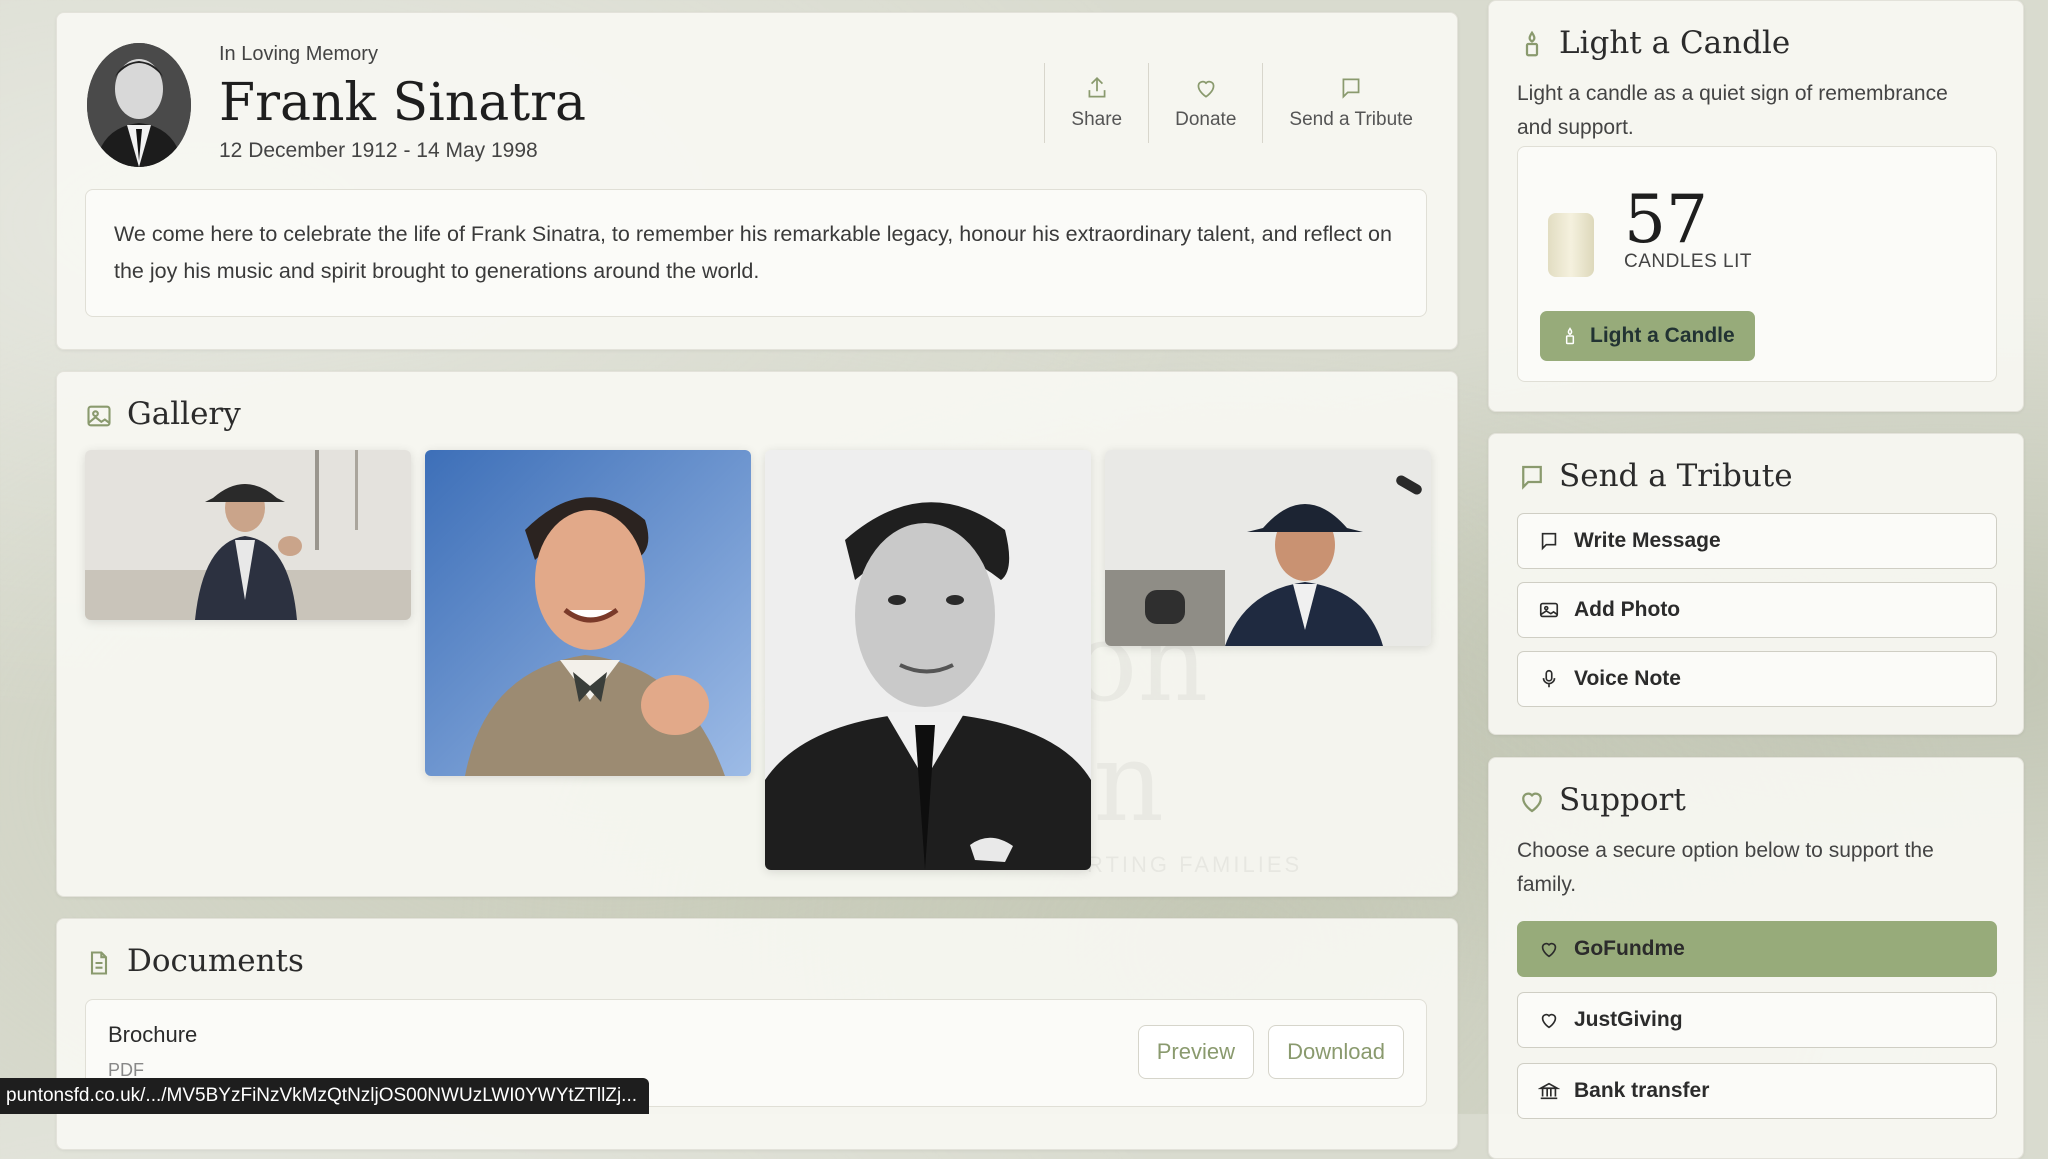 This screenshot has height=1159, width=2048. I want to click on bank-icon, so click(1549, 1091).